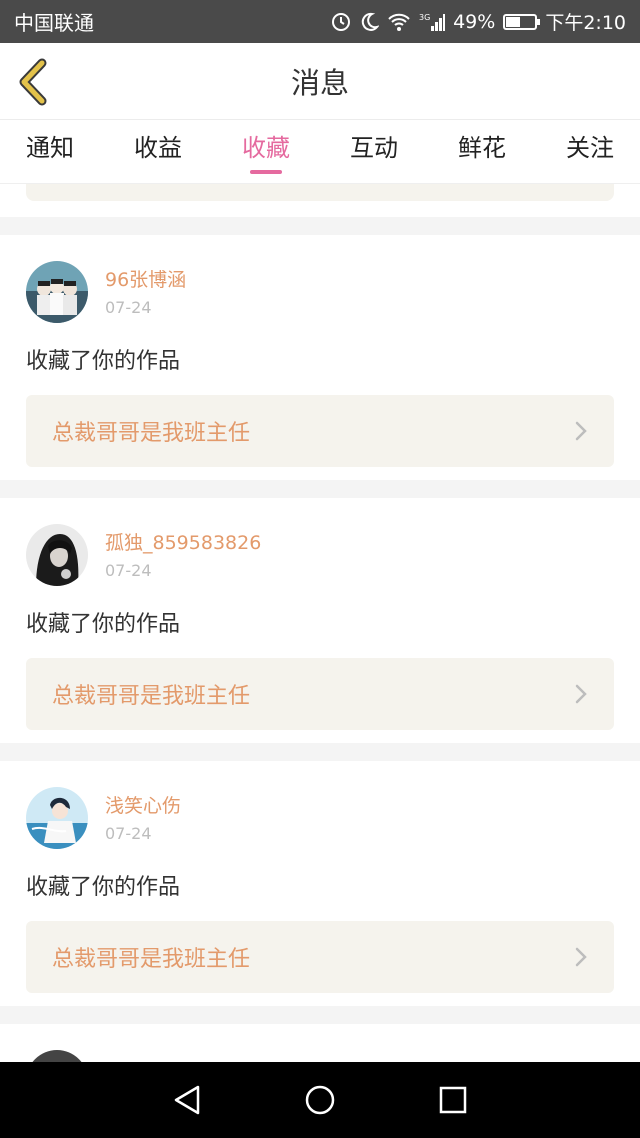  What do you see at coordinates (424, 17) in the screenshot?
I see `svg-text: 3G` at bounding box center [424, 17].